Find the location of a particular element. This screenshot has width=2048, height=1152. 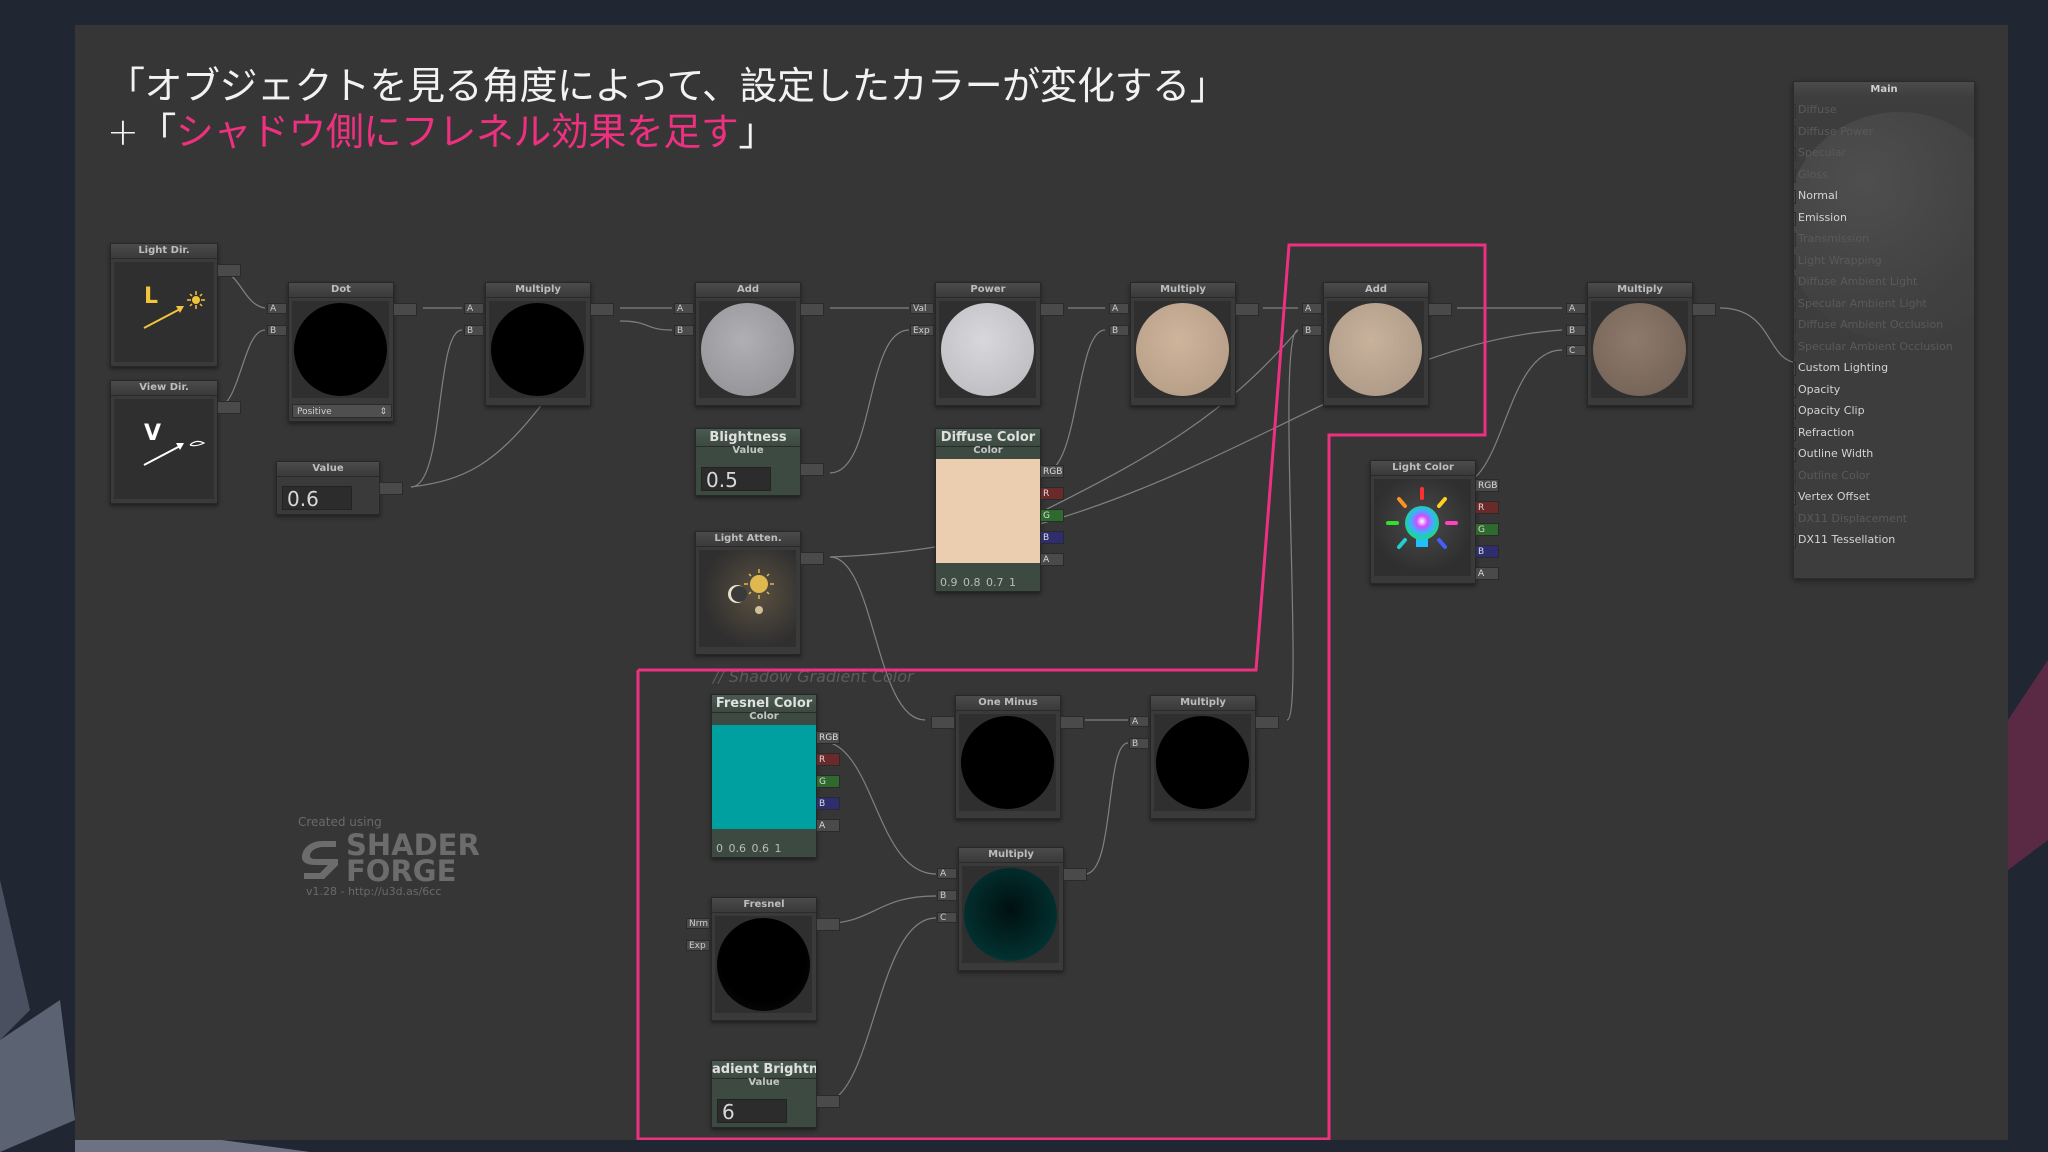

main-input-row: Vertex Offset is located at coordinates (1832, 497).